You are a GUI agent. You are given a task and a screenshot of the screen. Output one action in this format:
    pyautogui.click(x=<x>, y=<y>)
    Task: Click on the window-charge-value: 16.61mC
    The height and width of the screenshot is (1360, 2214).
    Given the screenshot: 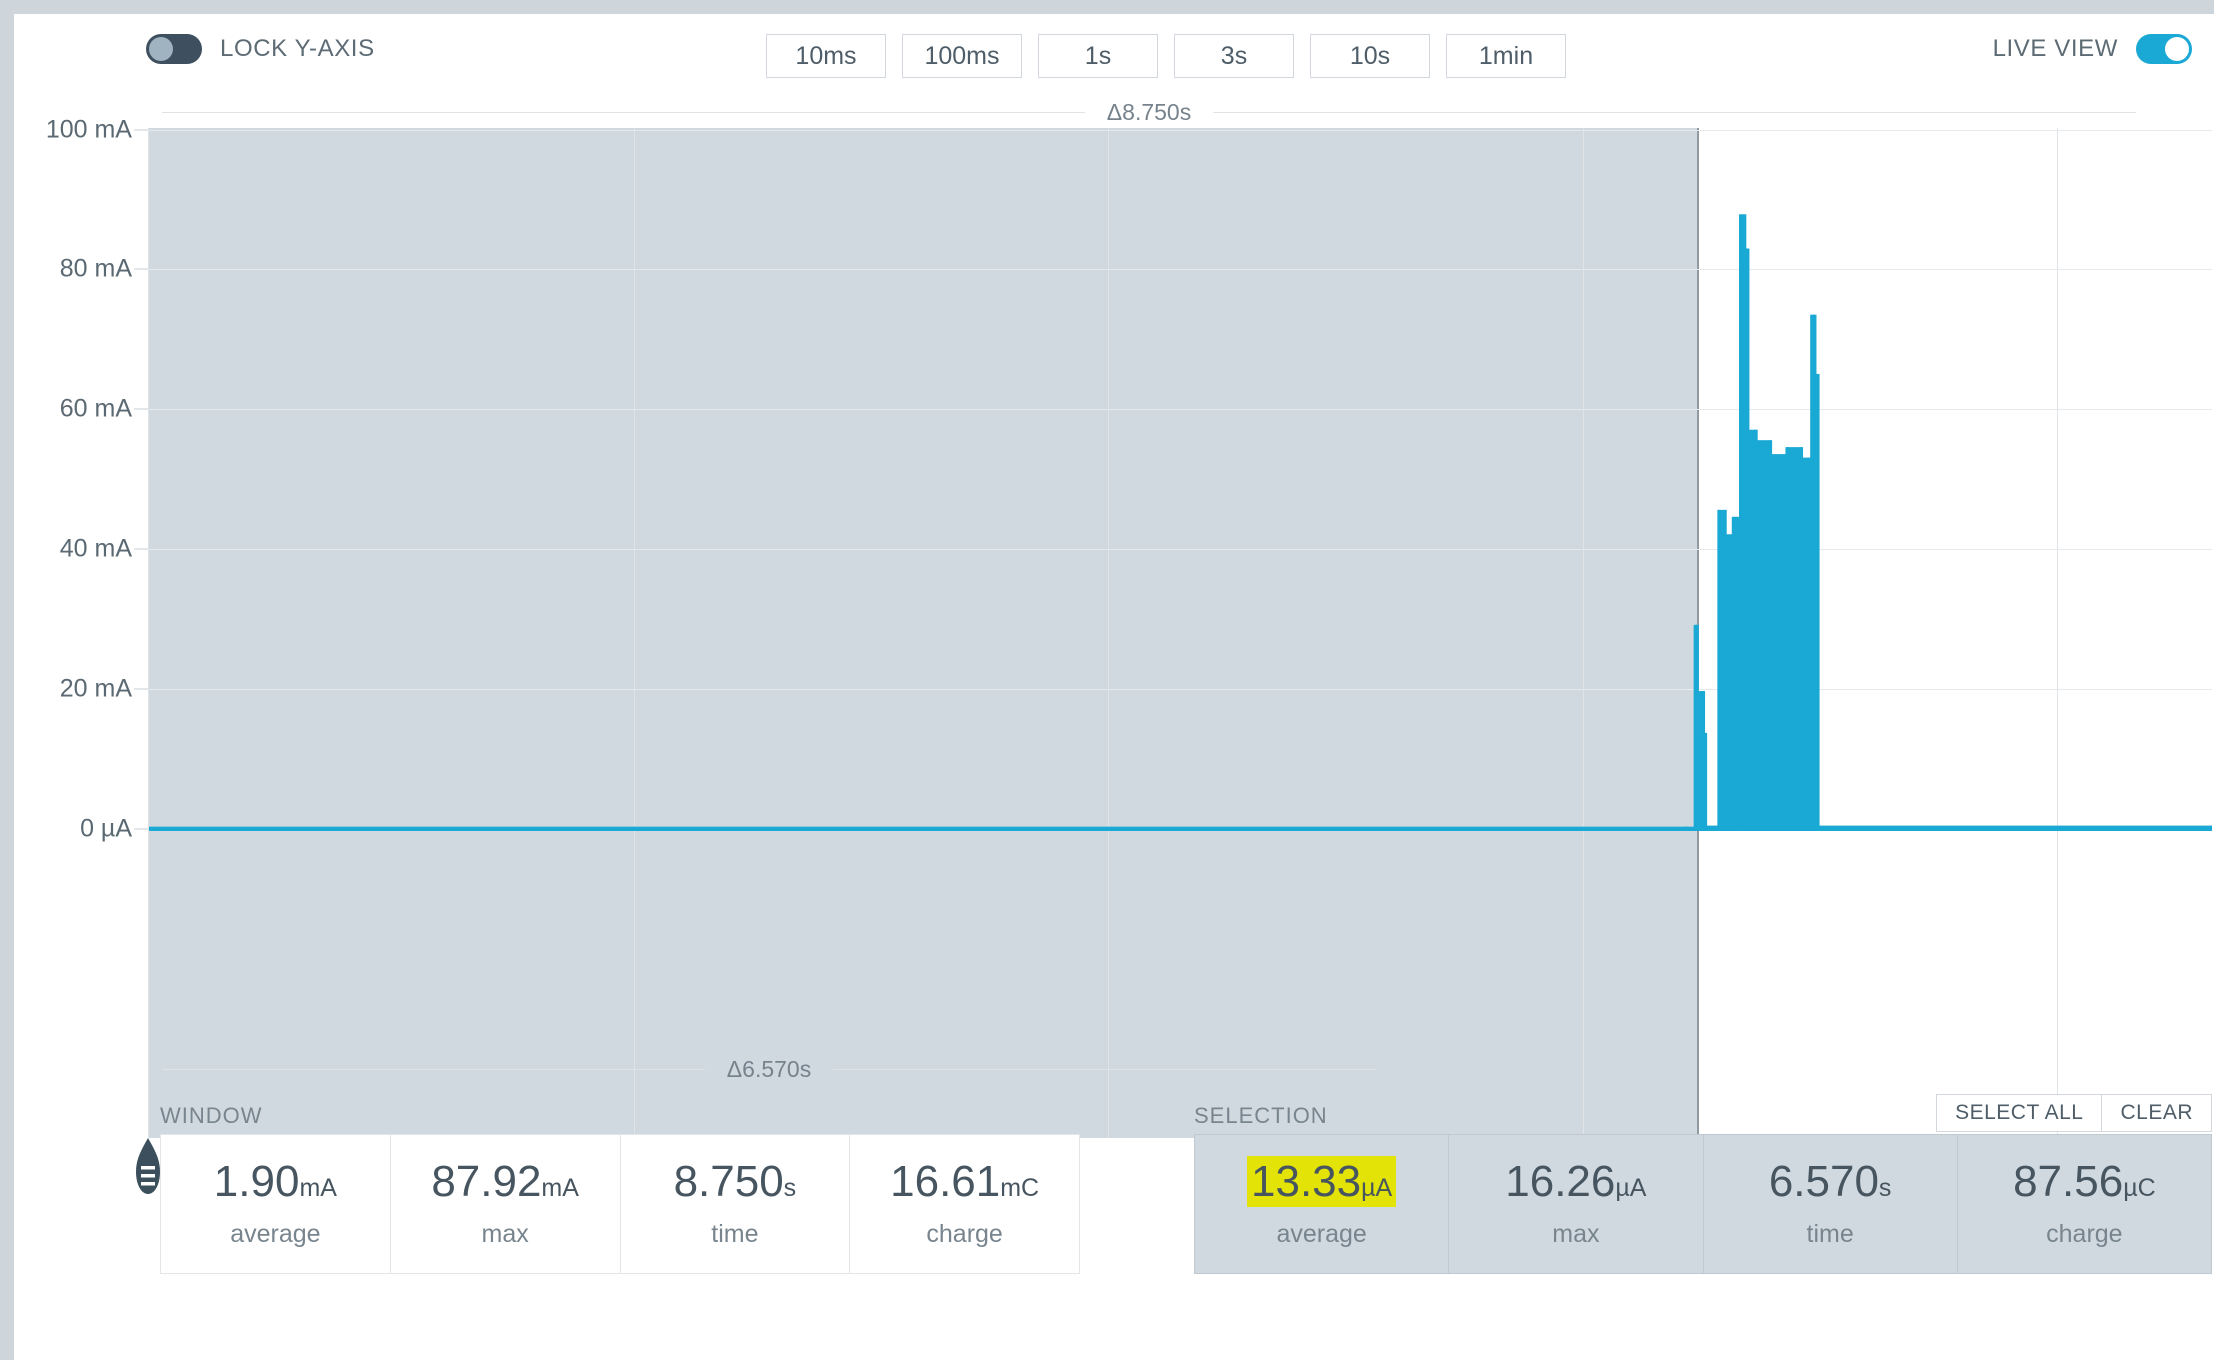 What is the action you would take?
    pyautogui.click(x=965, y=1181)
    